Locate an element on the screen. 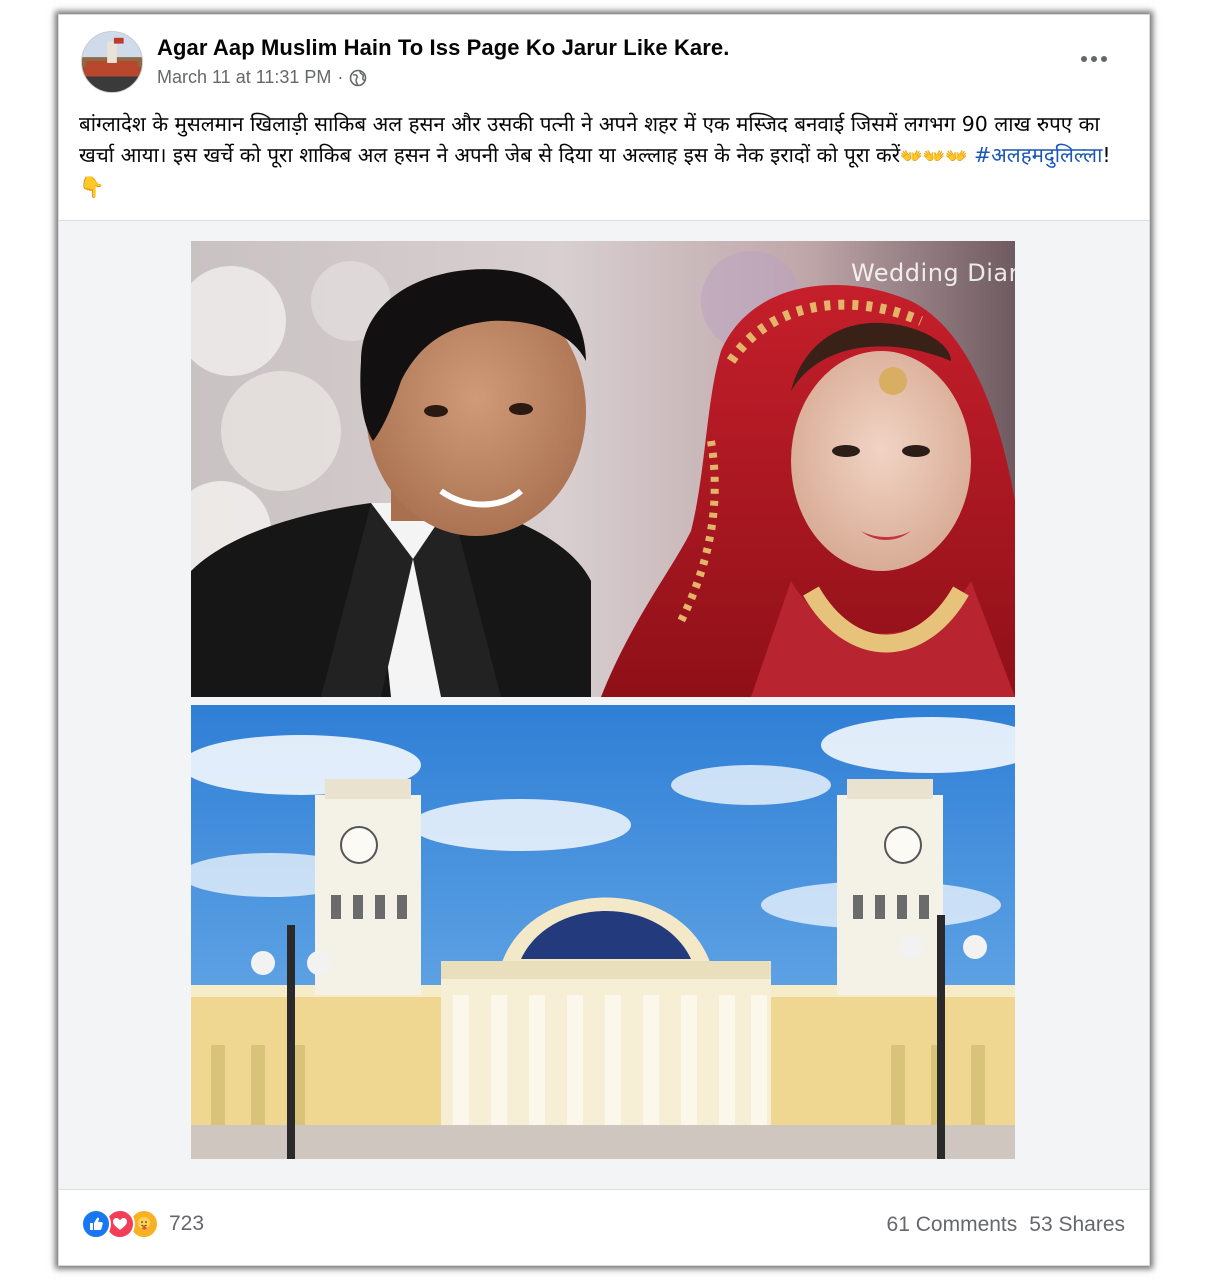  globe-icon is located at coordinates (358, 78).